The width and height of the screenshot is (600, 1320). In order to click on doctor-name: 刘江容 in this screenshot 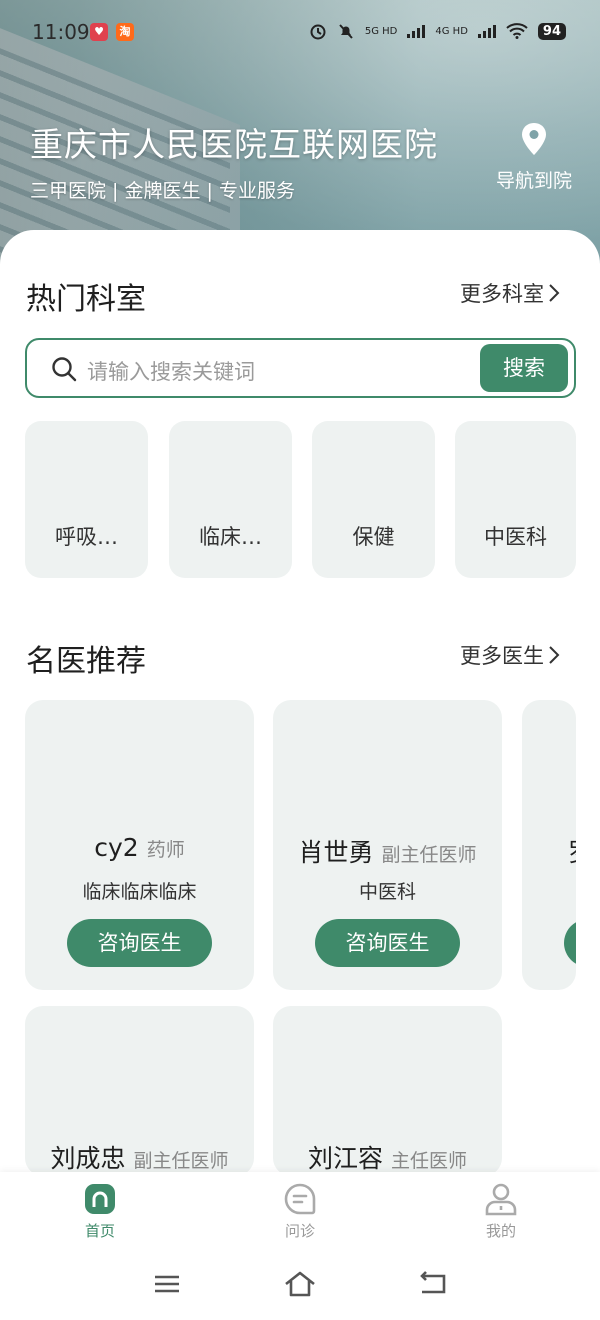, I will do `click(345, 1158)`.